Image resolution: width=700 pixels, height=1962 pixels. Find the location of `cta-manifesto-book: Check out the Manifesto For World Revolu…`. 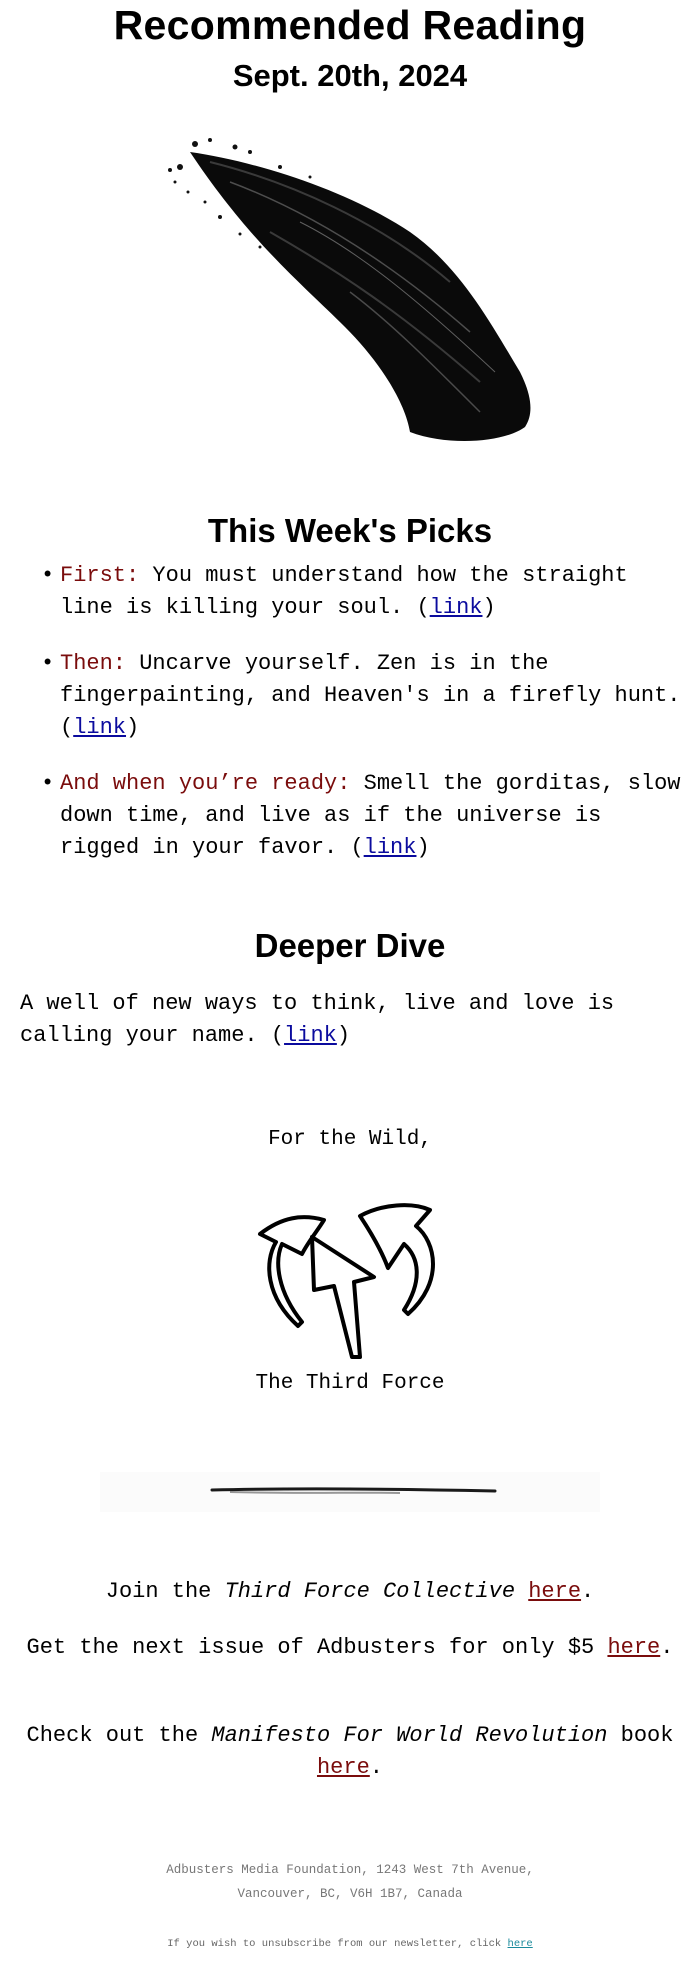

cta-manifesto-book: Check out the Manifesto For World Revolu… is located at coordinates (350, 1752).